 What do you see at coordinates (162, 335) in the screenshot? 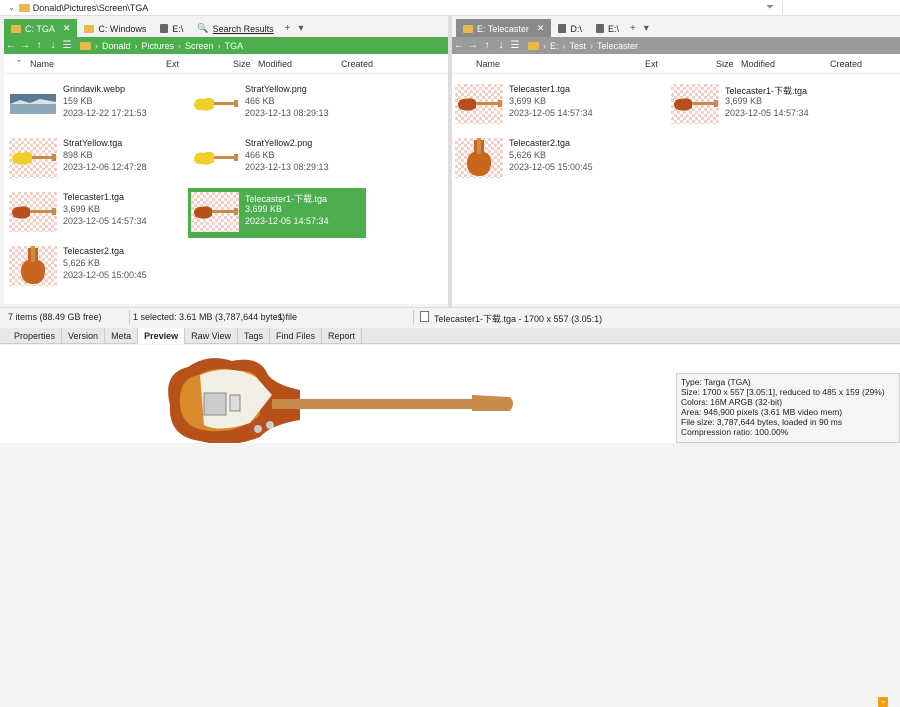
I see `tab-preview: Preview` at bounding box center [162, 335].